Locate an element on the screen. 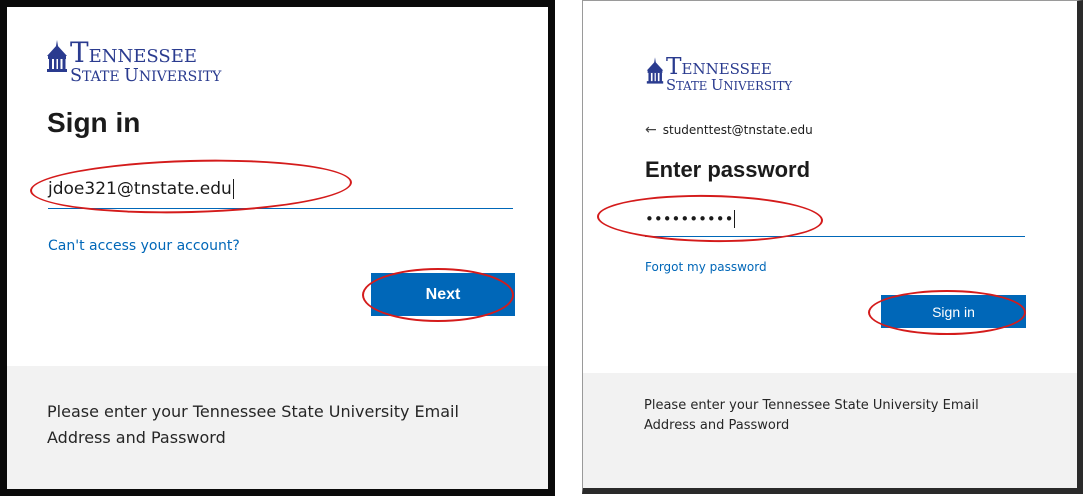 This screenshot has width=1083, height=496. page-title: Sign in is located at coordinates (94, 122).